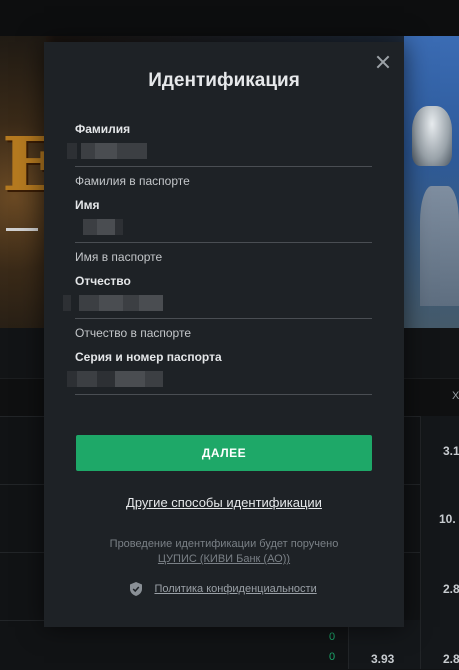  What do you see at coordinates (224, 559) in the screenshot?
I see `cupis-link: ЦУПИС (КИВИ Банк (АО))` at bounding box center [224, 559].